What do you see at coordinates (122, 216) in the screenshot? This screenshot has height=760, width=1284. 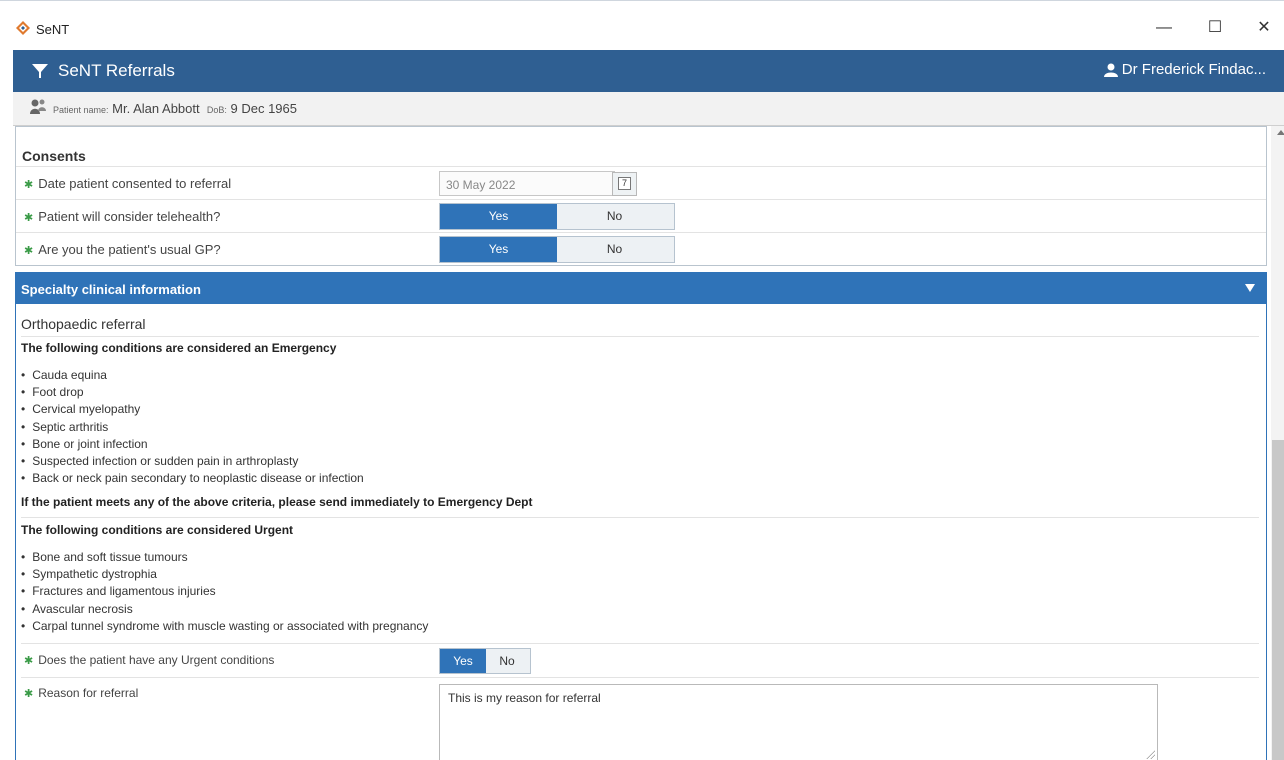 I see `telehealth-question: ✱ Patient will consider telehealth?` at bounding box center [122, 216].